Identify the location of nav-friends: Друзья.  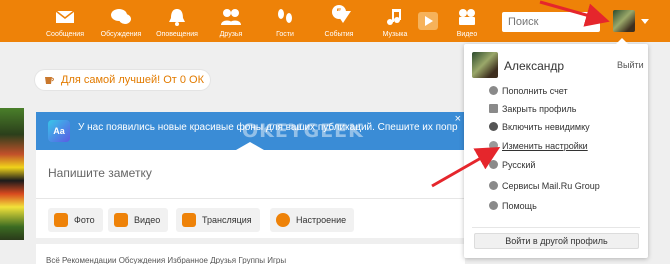
(231, 21).